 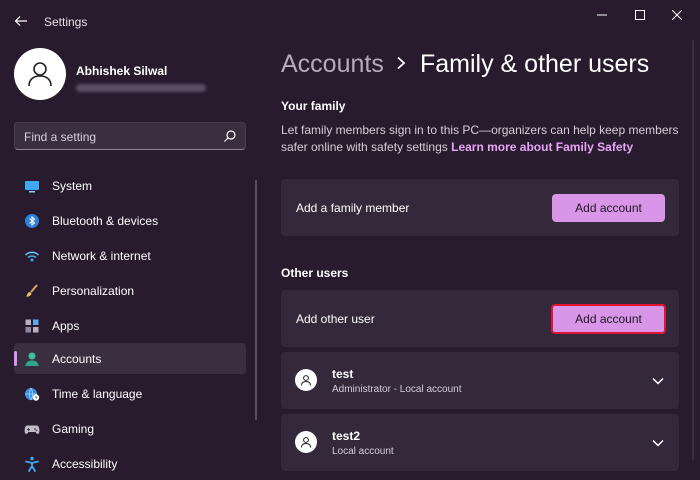 I want to click on search-placeholder: Find a setting, so click(x=60, y=137).